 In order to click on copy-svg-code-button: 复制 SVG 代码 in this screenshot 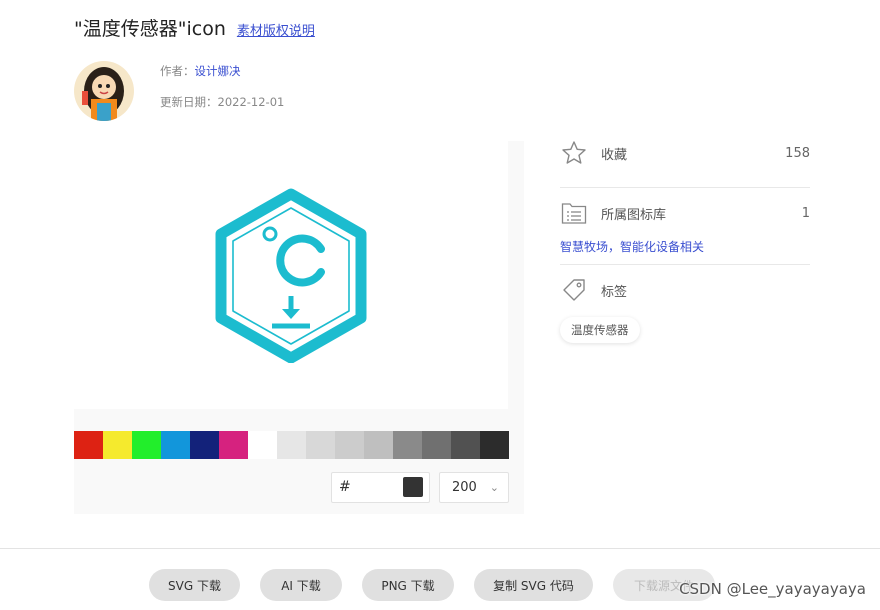, I will do `click(533, 585)`.